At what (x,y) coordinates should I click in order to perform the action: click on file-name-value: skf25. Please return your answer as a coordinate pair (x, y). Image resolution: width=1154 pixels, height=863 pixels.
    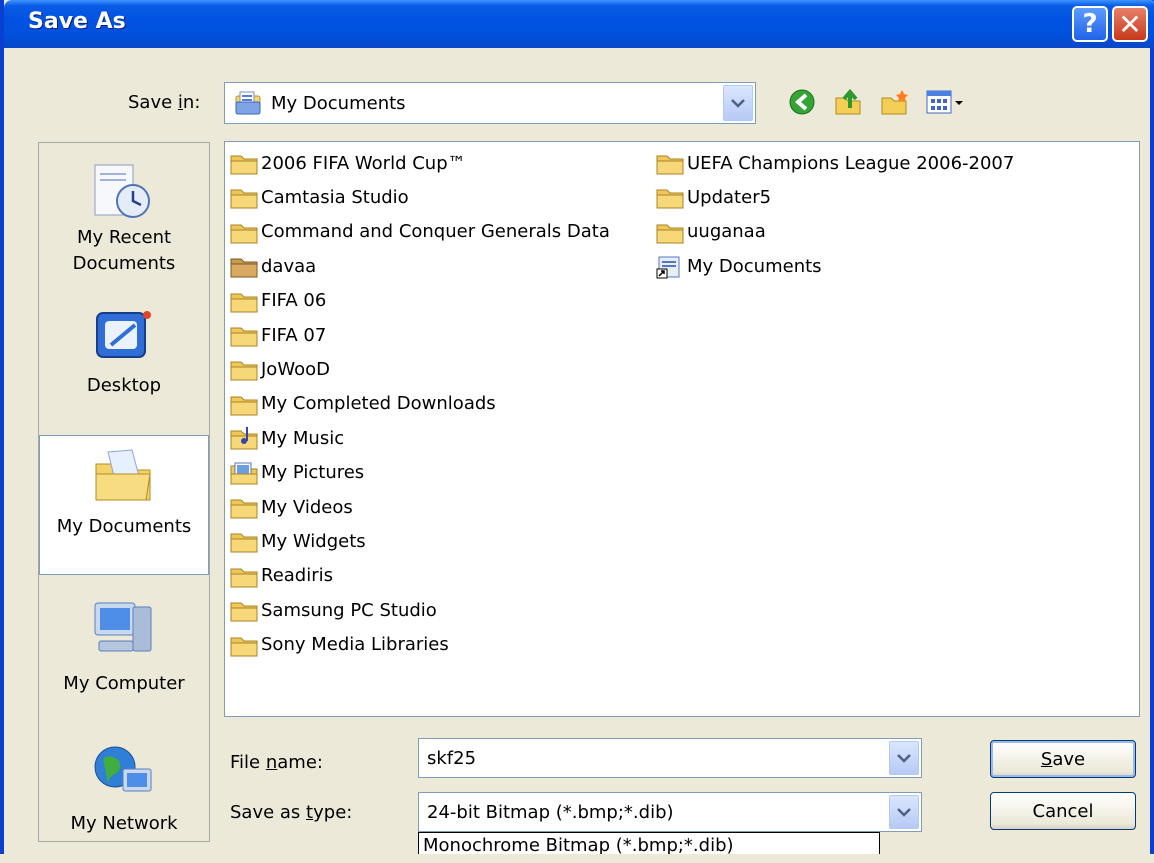
    Looking at the image, I should click on (452, 758).